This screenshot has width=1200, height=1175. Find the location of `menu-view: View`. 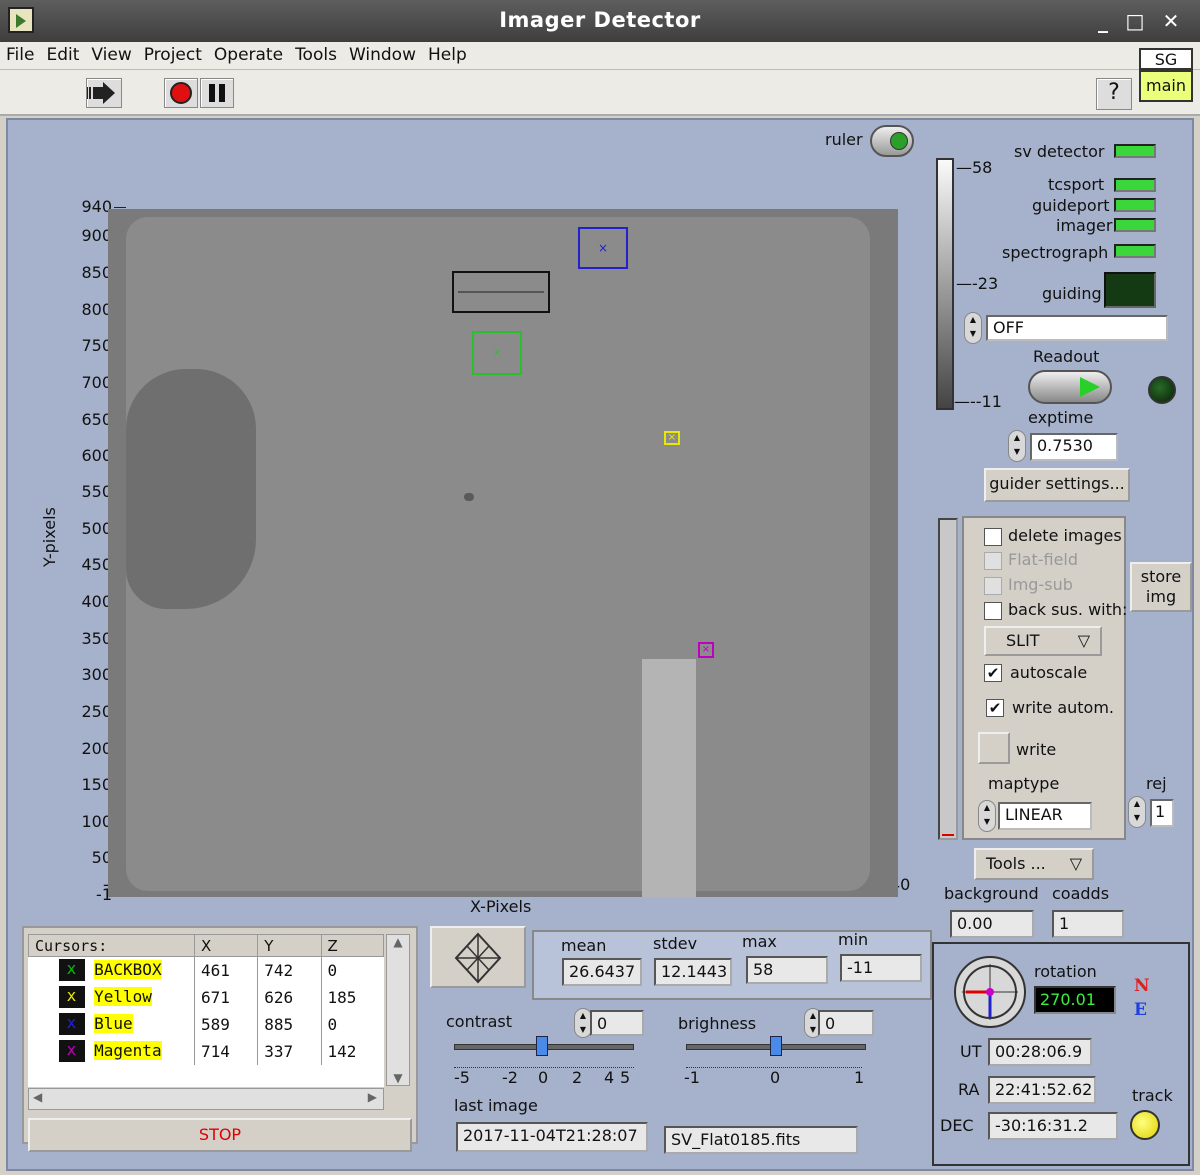

menu-view: View is located at coordinates (111, 53).